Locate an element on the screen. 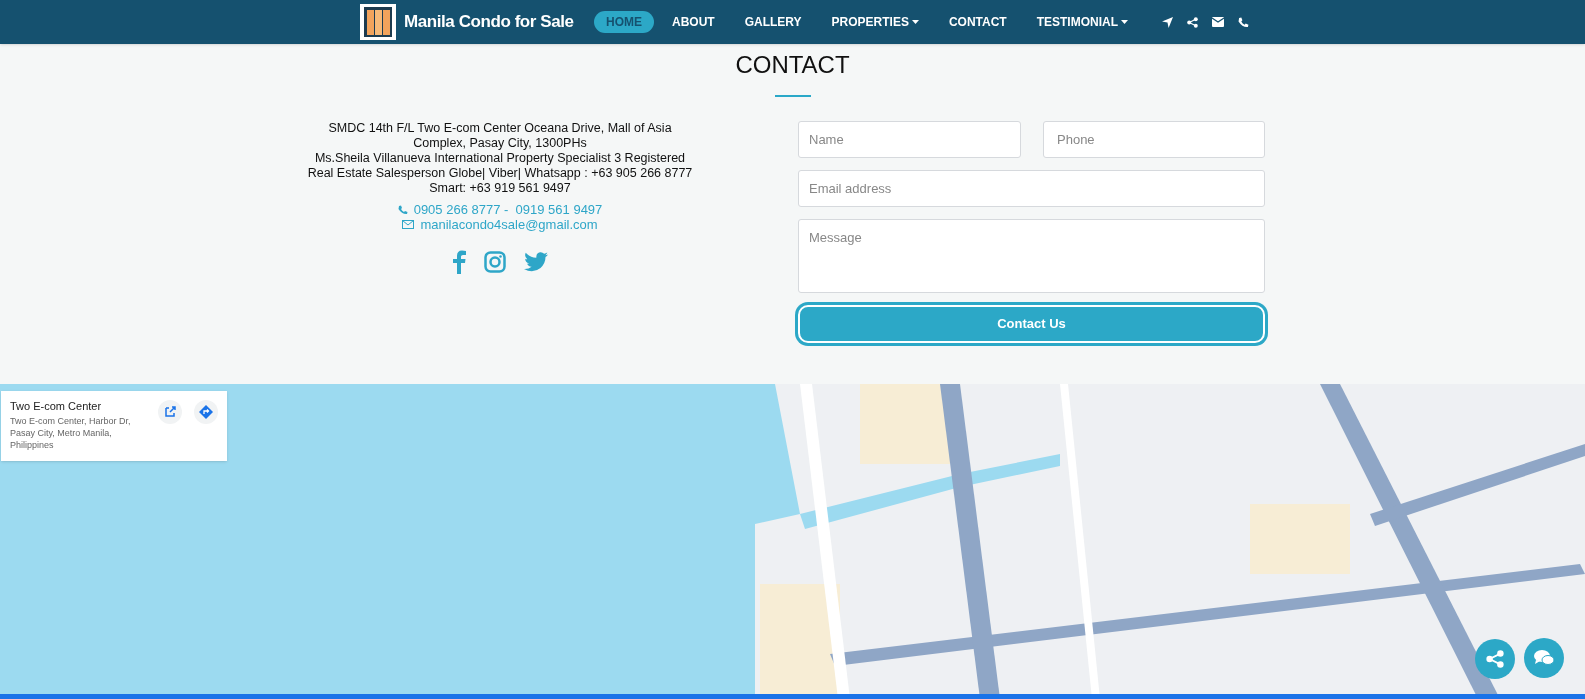 The width and height of the screenshot is (1585, 699). address-text: SMDC 14th F/L Two E-com Center Oceana Drive, Mall of Asia Complex, Pasay City, 1300PHs is located at coordinates (500, 136).